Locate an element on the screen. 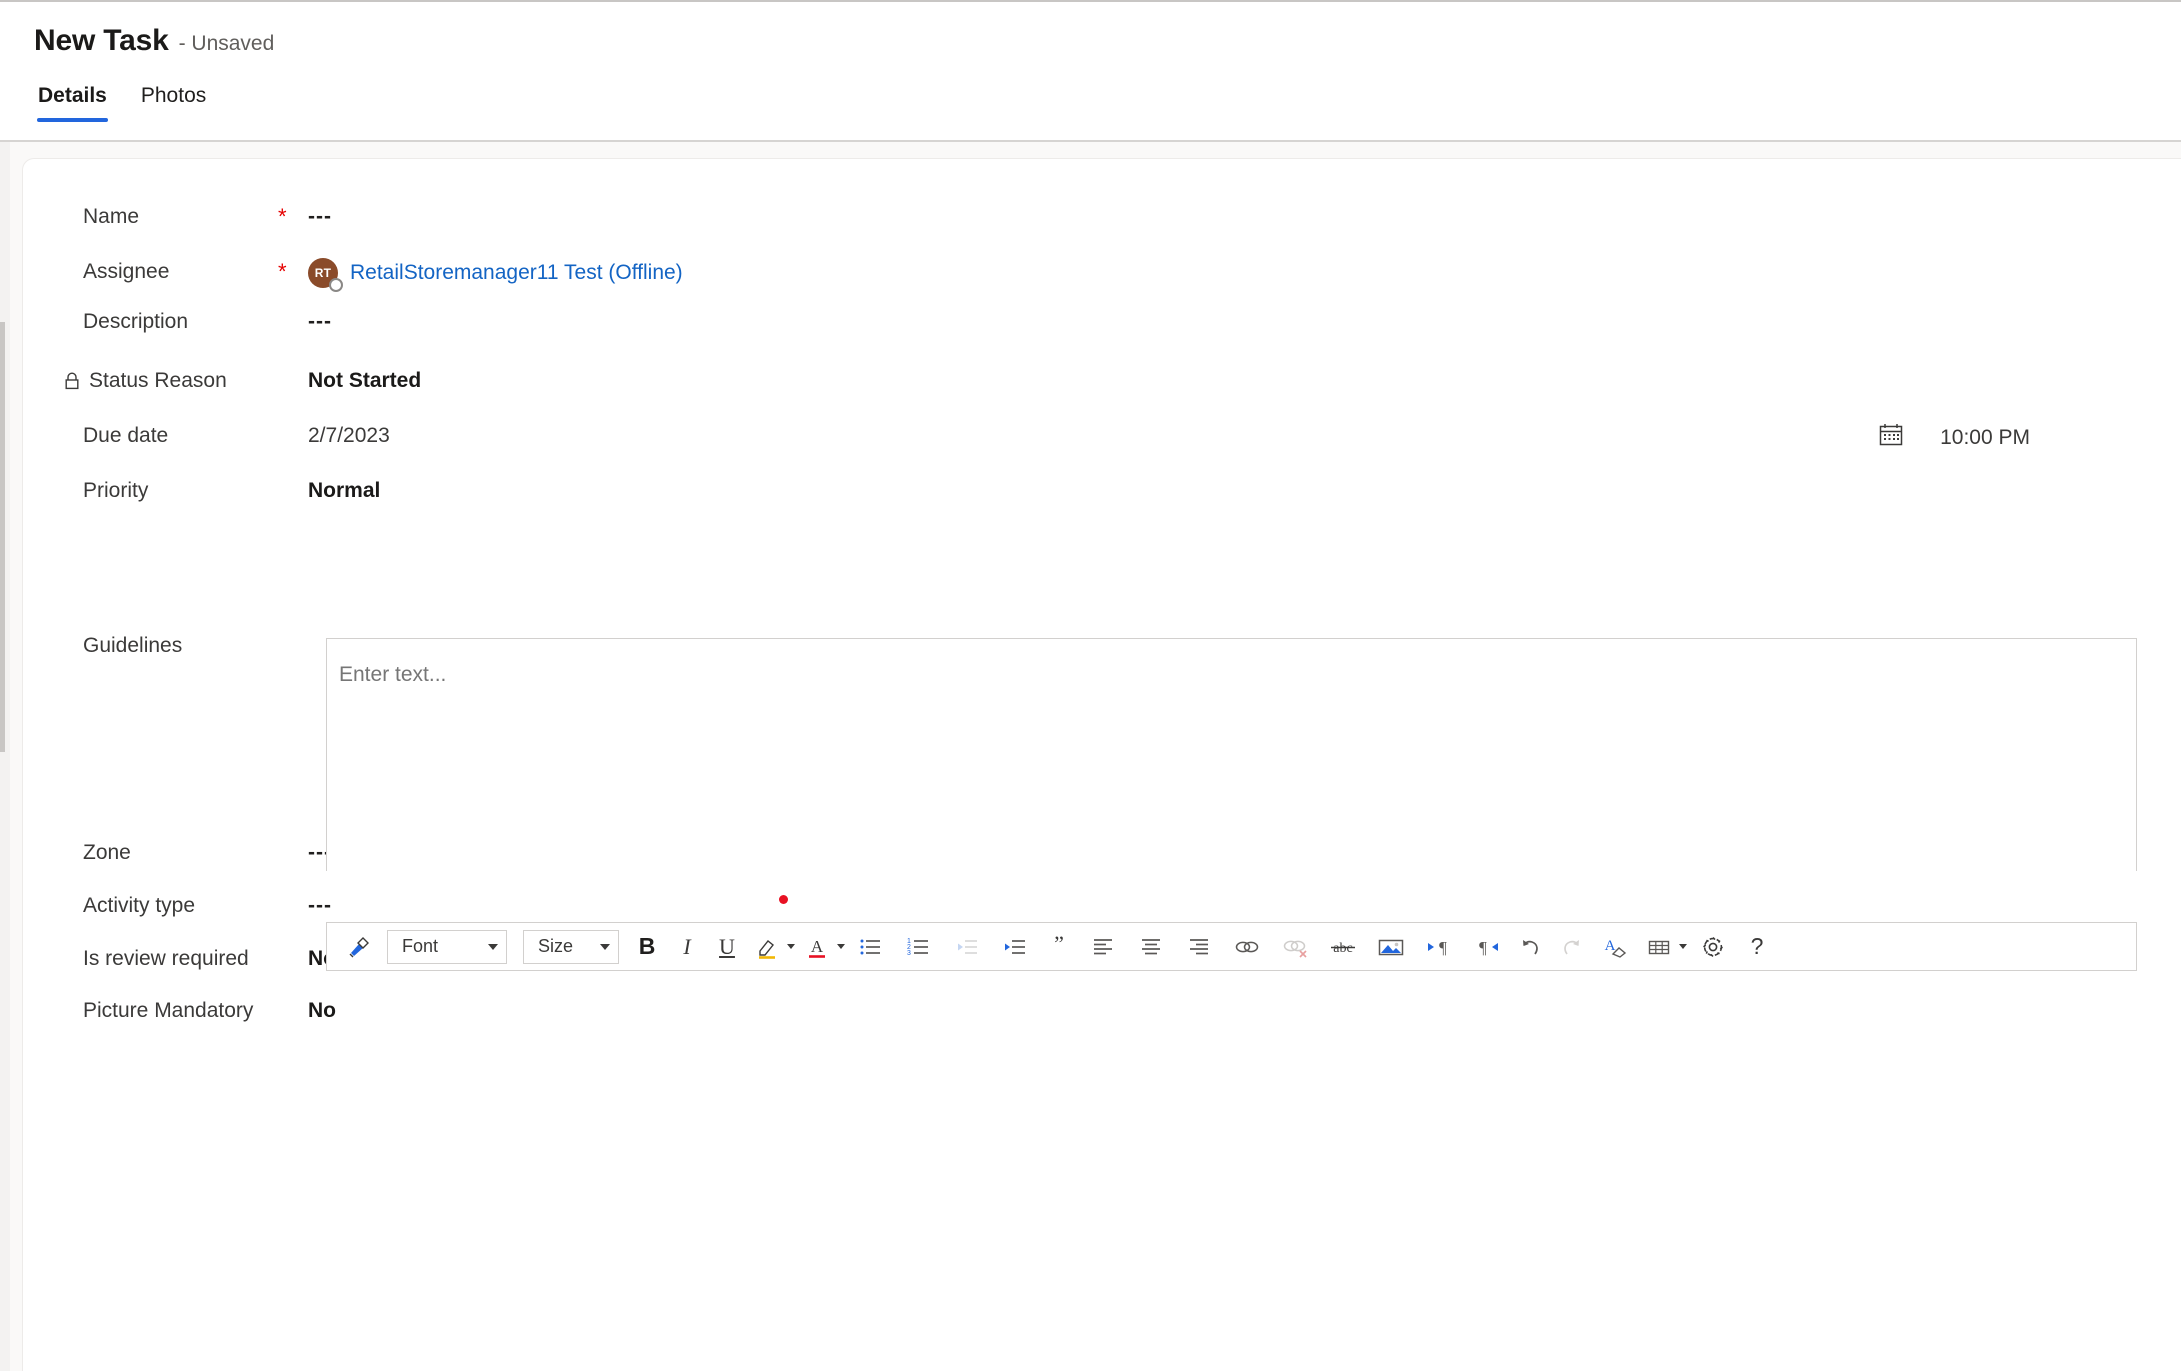  field-label-picture-mandatory: Picture Mandatory is located at coordinates (168, 1010).